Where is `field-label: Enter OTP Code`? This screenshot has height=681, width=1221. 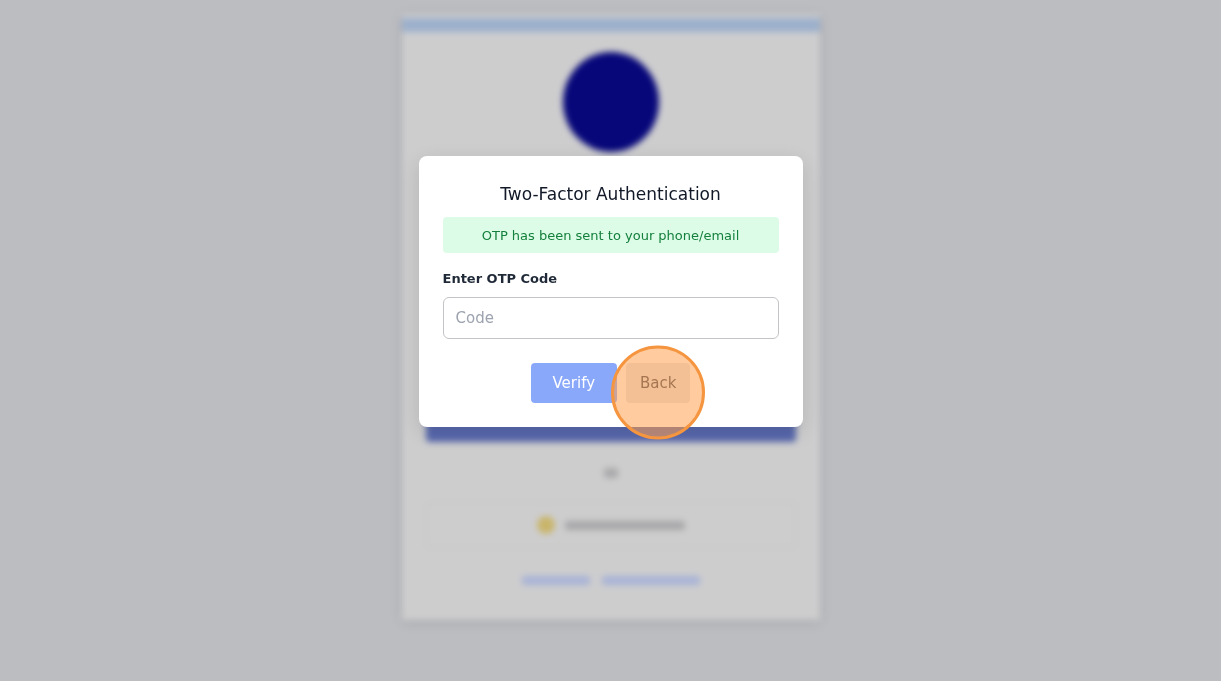
field-label: Enter OTP Code is located at coordinates (500, 279).